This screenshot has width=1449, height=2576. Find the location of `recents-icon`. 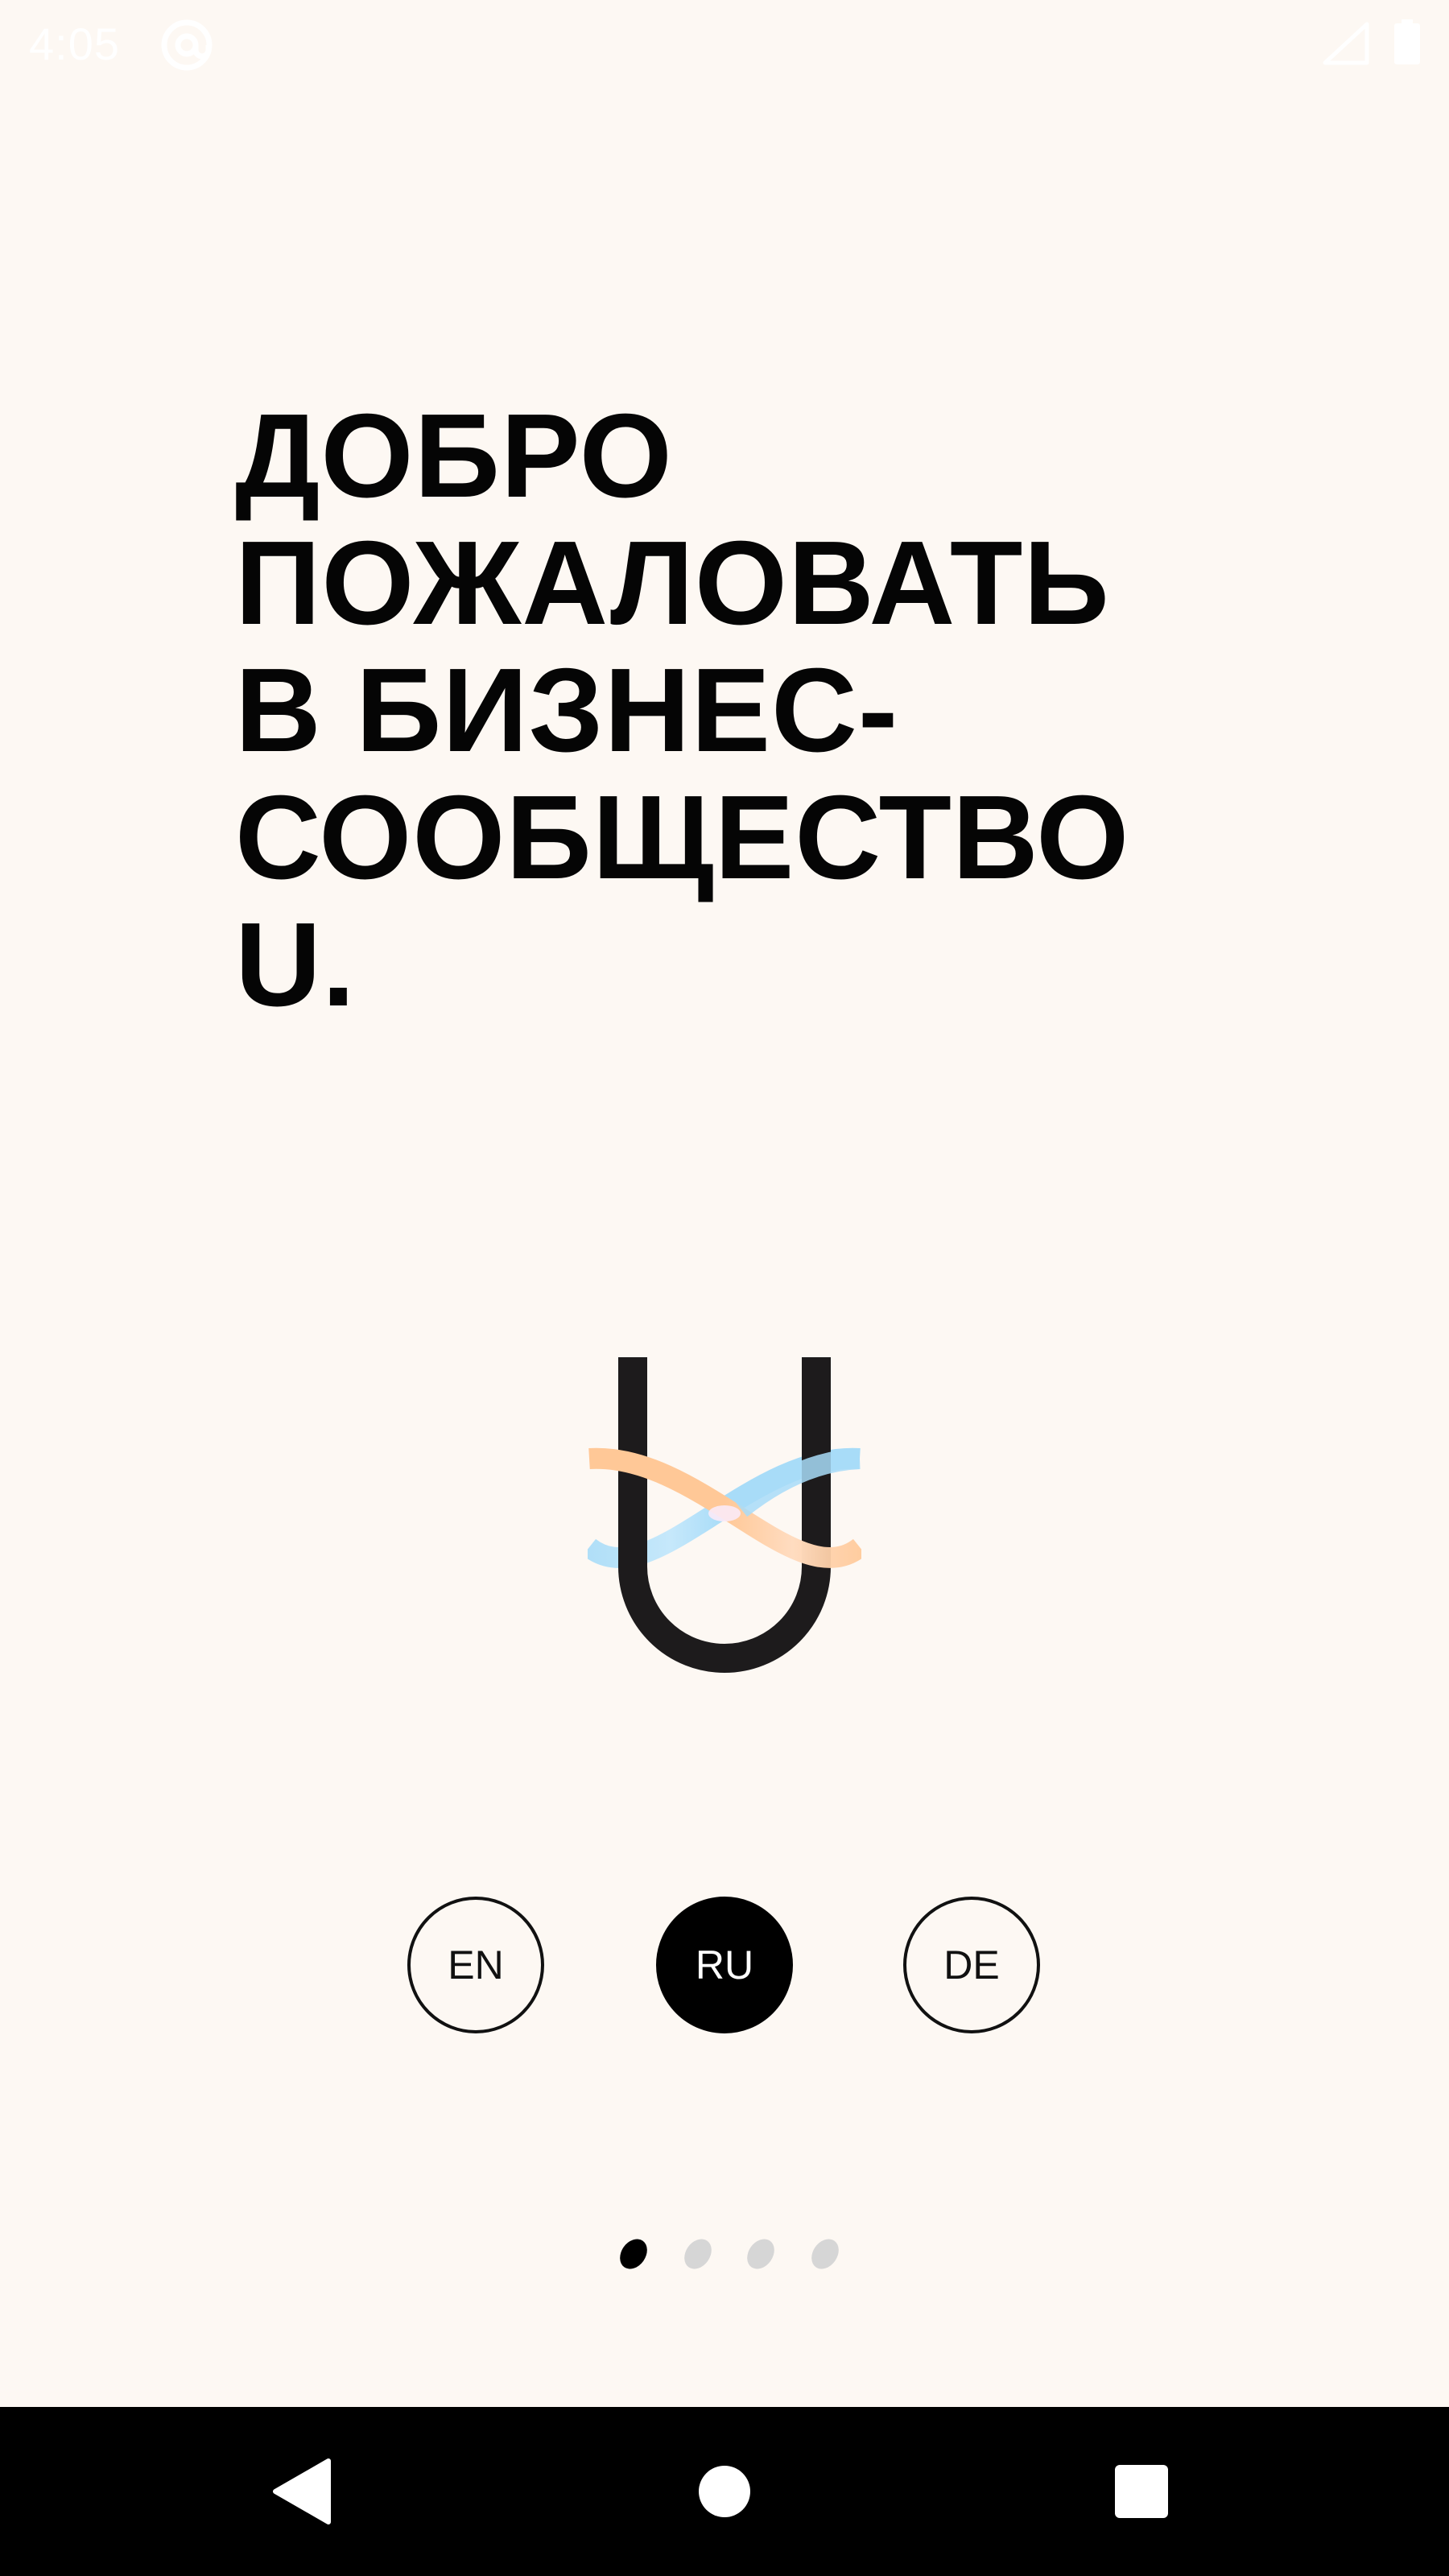

recents-icon is located at coordinates (1141, 2491).